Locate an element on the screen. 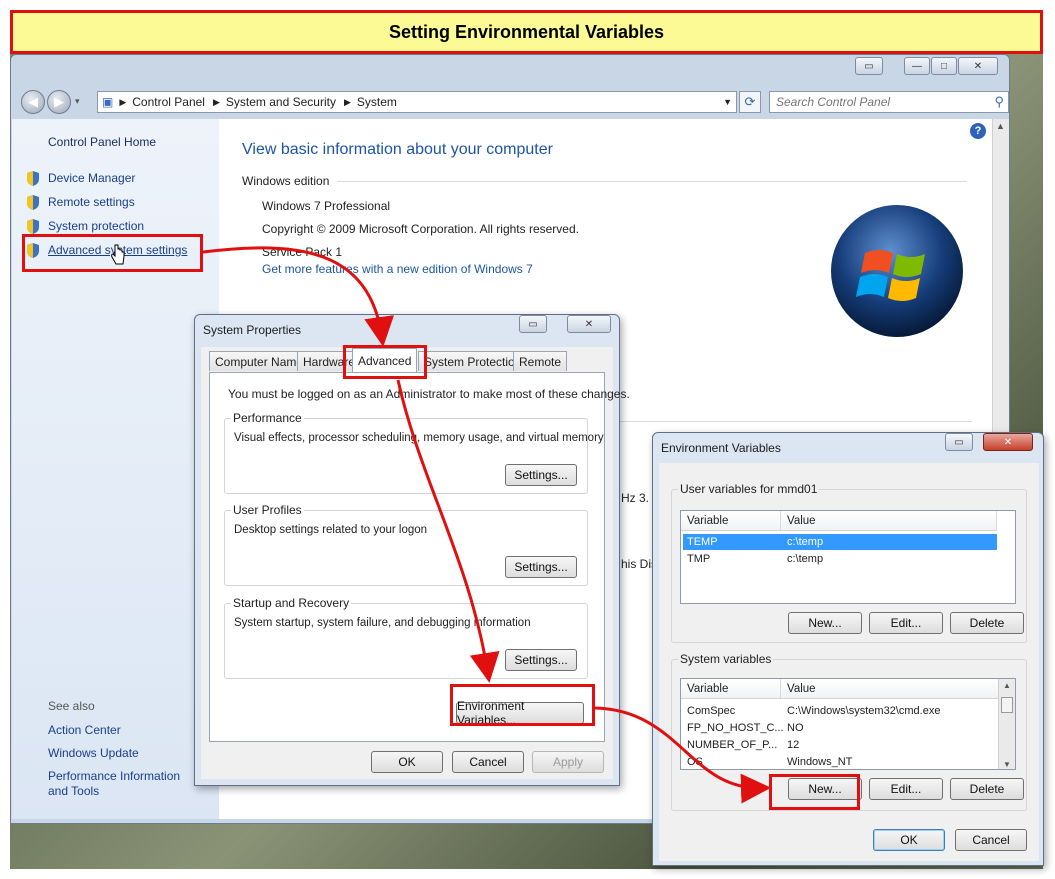 This screenshot has height=879, width=1055. tab-advanced: Advanced is located at coordinates (385, 360).